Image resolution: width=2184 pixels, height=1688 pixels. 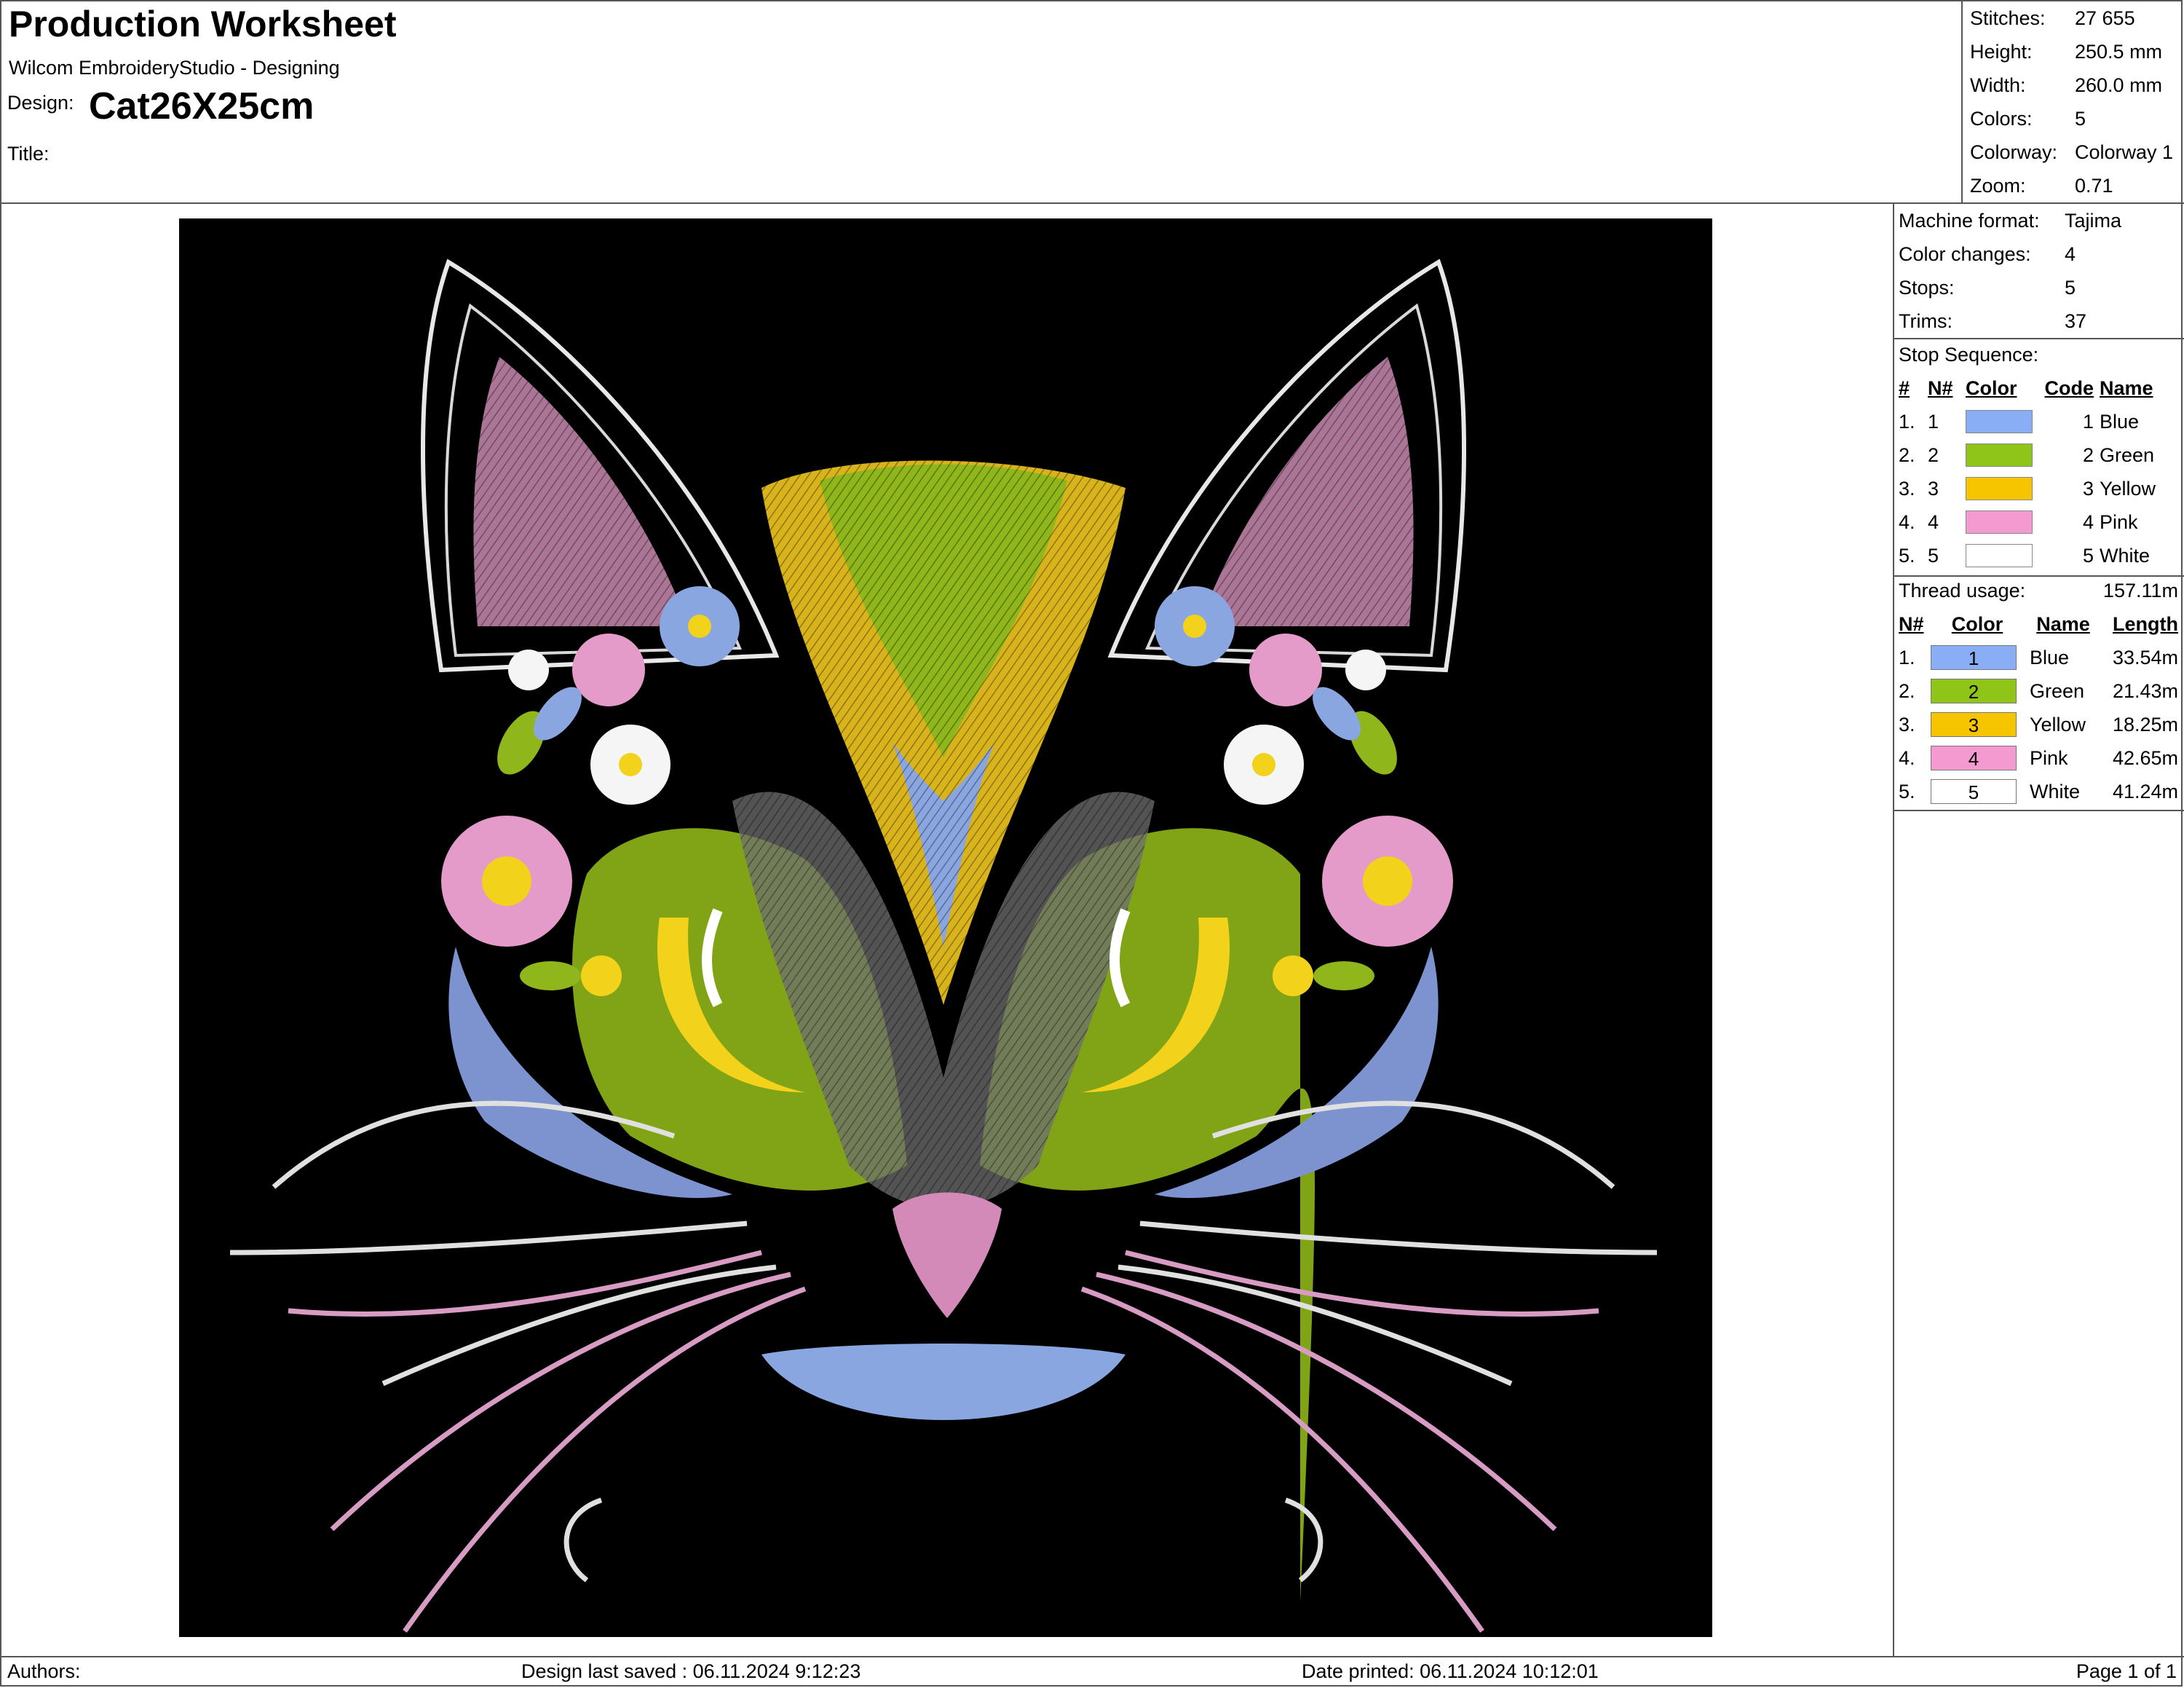 I want to click on table-row: 2. 2 2 Green, so click(x=2027, y=455).